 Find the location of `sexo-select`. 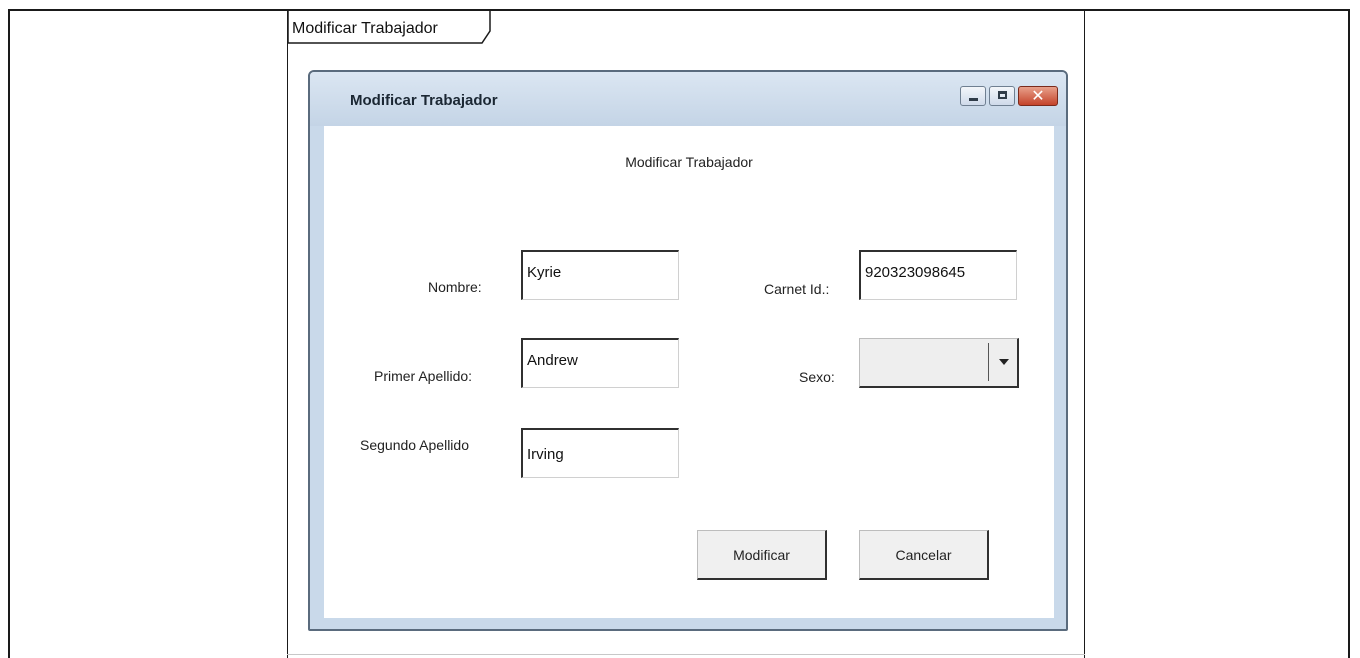

sexo-select is located at coordinates (939, 363).